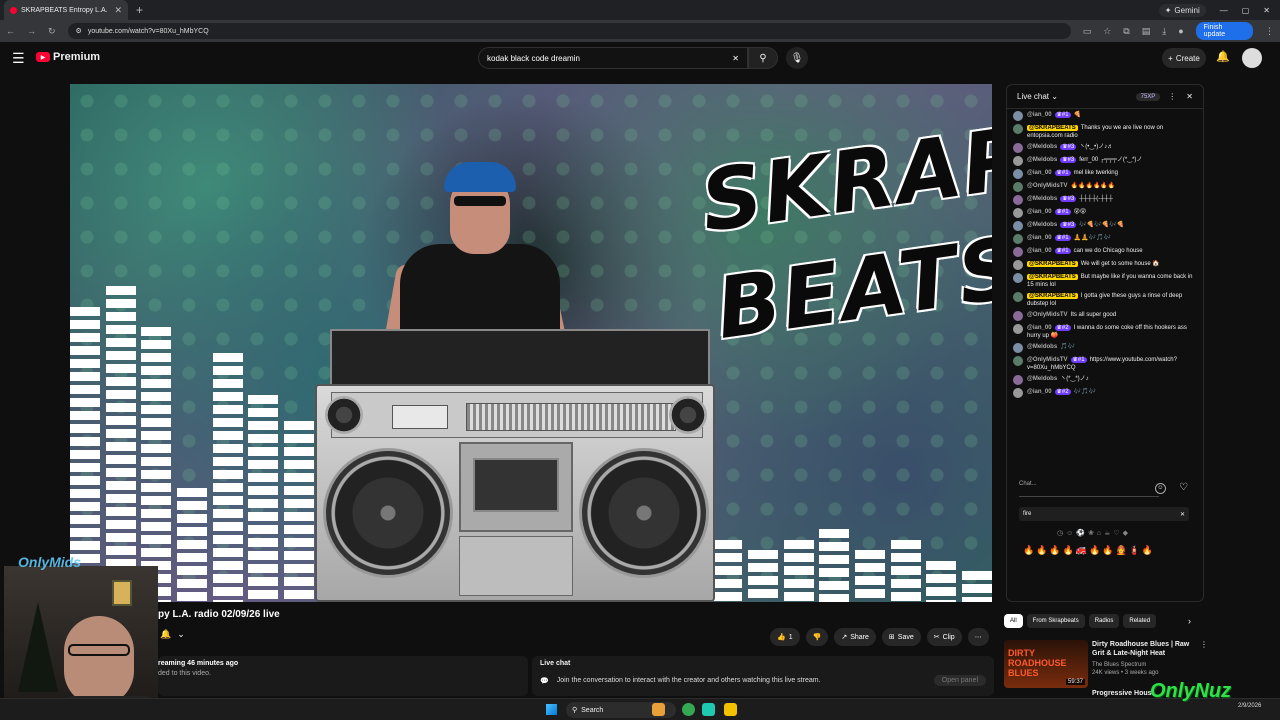 The height and width of the screenshot is (720, 1280). I want to click on clip-button: ✂ Clip, so click(944, 637).